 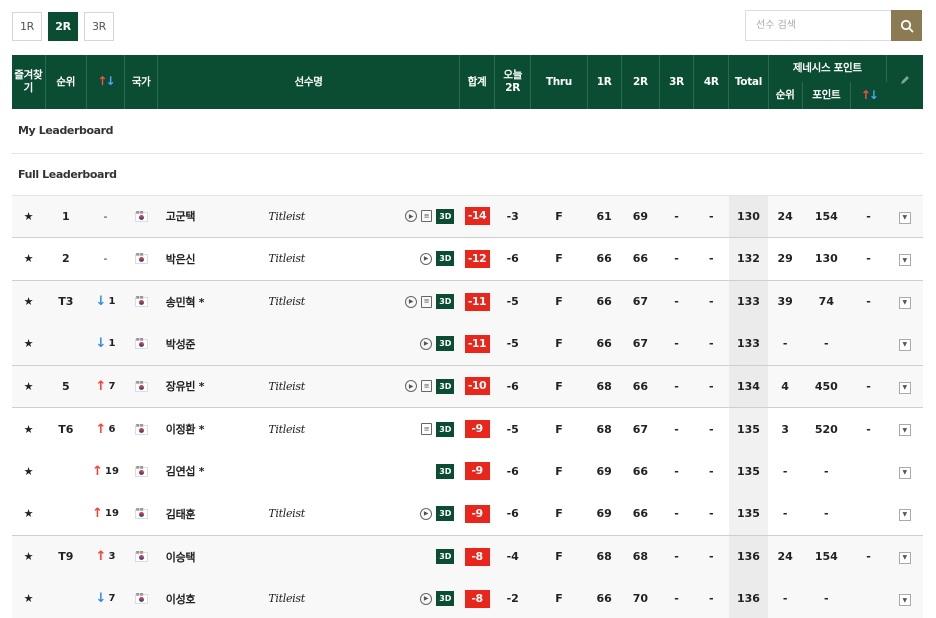 I want to click on player-name: 이성호, so click(x=213, y=597).